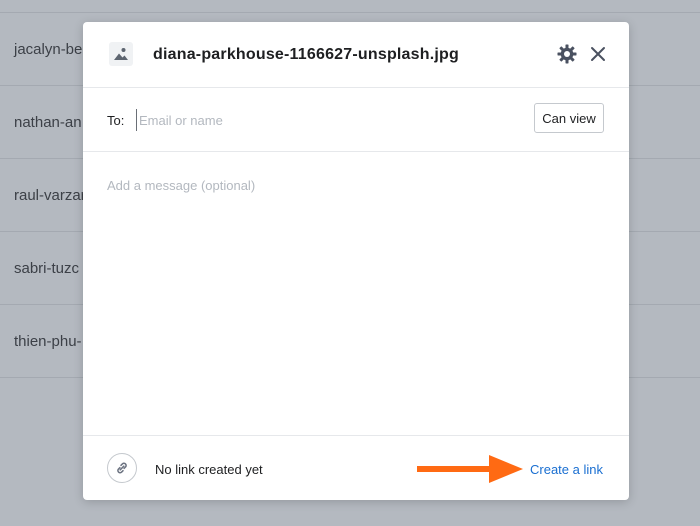  Describe the element at coordinates (47, 268) in the screenshot. I see `file-row-name: sabri-tuzc` at that location.